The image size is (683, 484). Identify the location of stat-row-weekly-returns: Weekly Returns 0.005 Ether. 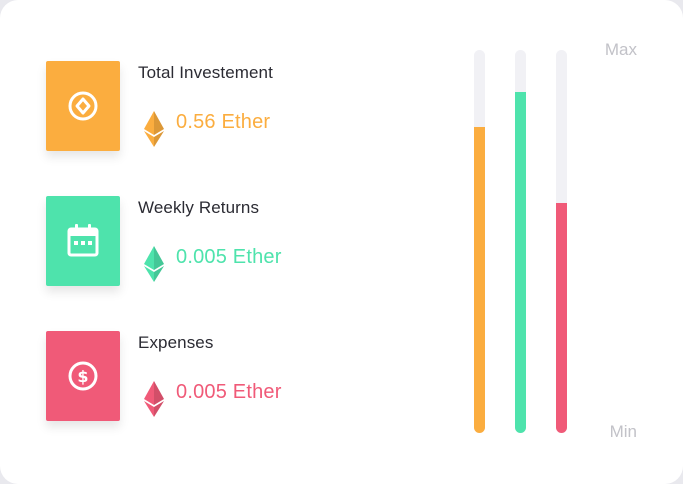
(236, 242).